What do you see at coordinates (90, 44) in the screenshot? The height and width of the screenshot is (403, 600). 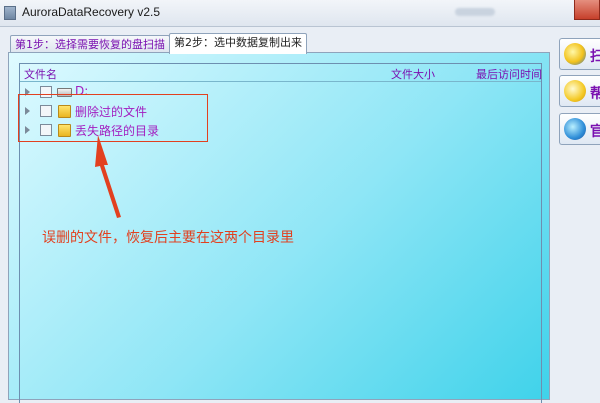 I see `tab-step1: 第1步：选择需要恢复的盘扫描` at bounding box center [90, 44].